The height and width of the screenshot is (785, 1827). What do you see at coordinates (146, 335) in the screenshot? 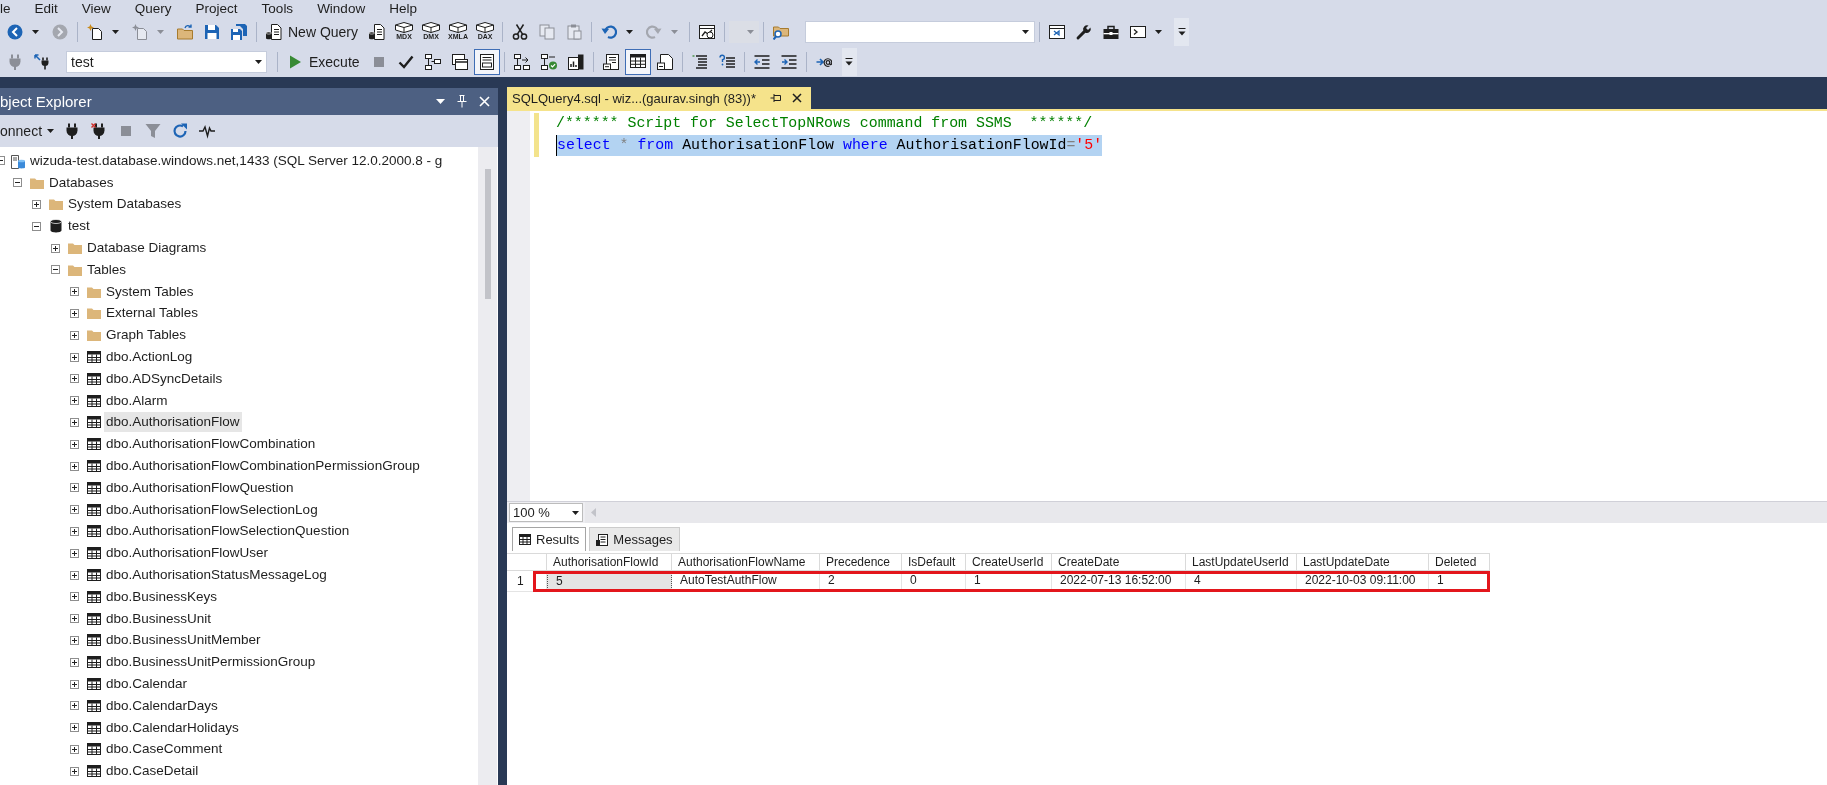
I see `tree-item: Graph Tables` at bounding box center [146, 335].